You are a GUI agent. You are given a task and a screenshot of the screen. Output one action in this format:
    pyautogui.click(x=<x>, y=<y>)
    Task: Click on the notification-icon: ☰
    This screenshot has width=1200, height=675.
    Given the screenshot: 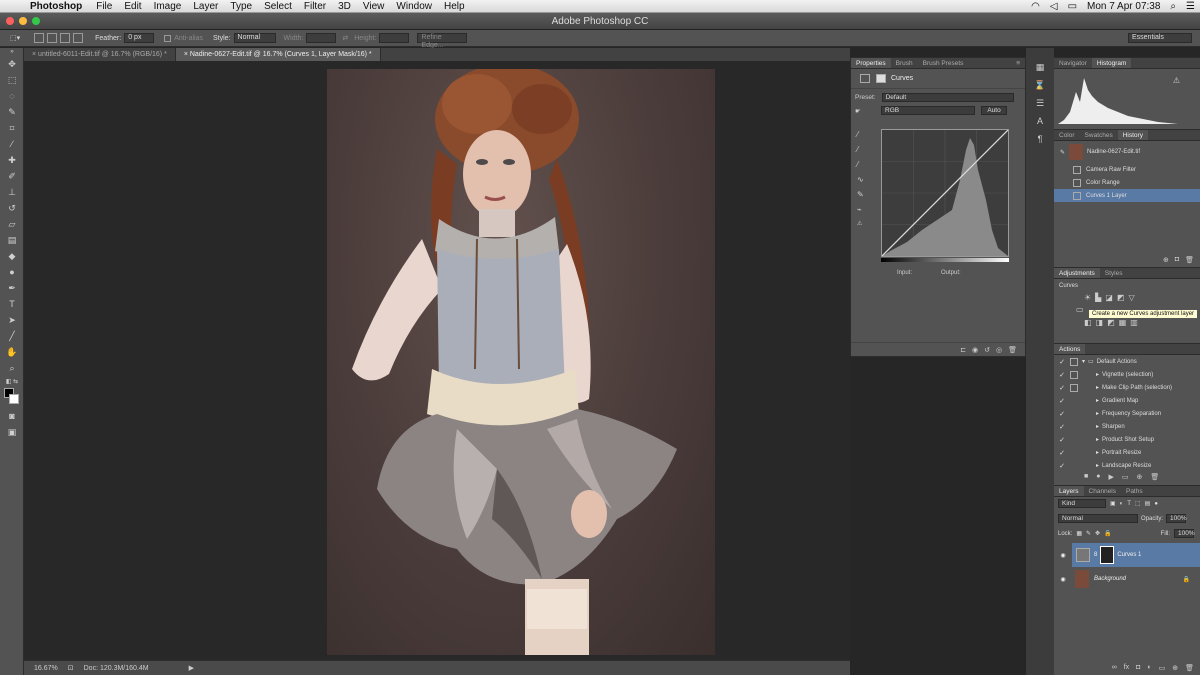 What is the action you would take?
    pyautogui.click(x=1190, y=6)
    